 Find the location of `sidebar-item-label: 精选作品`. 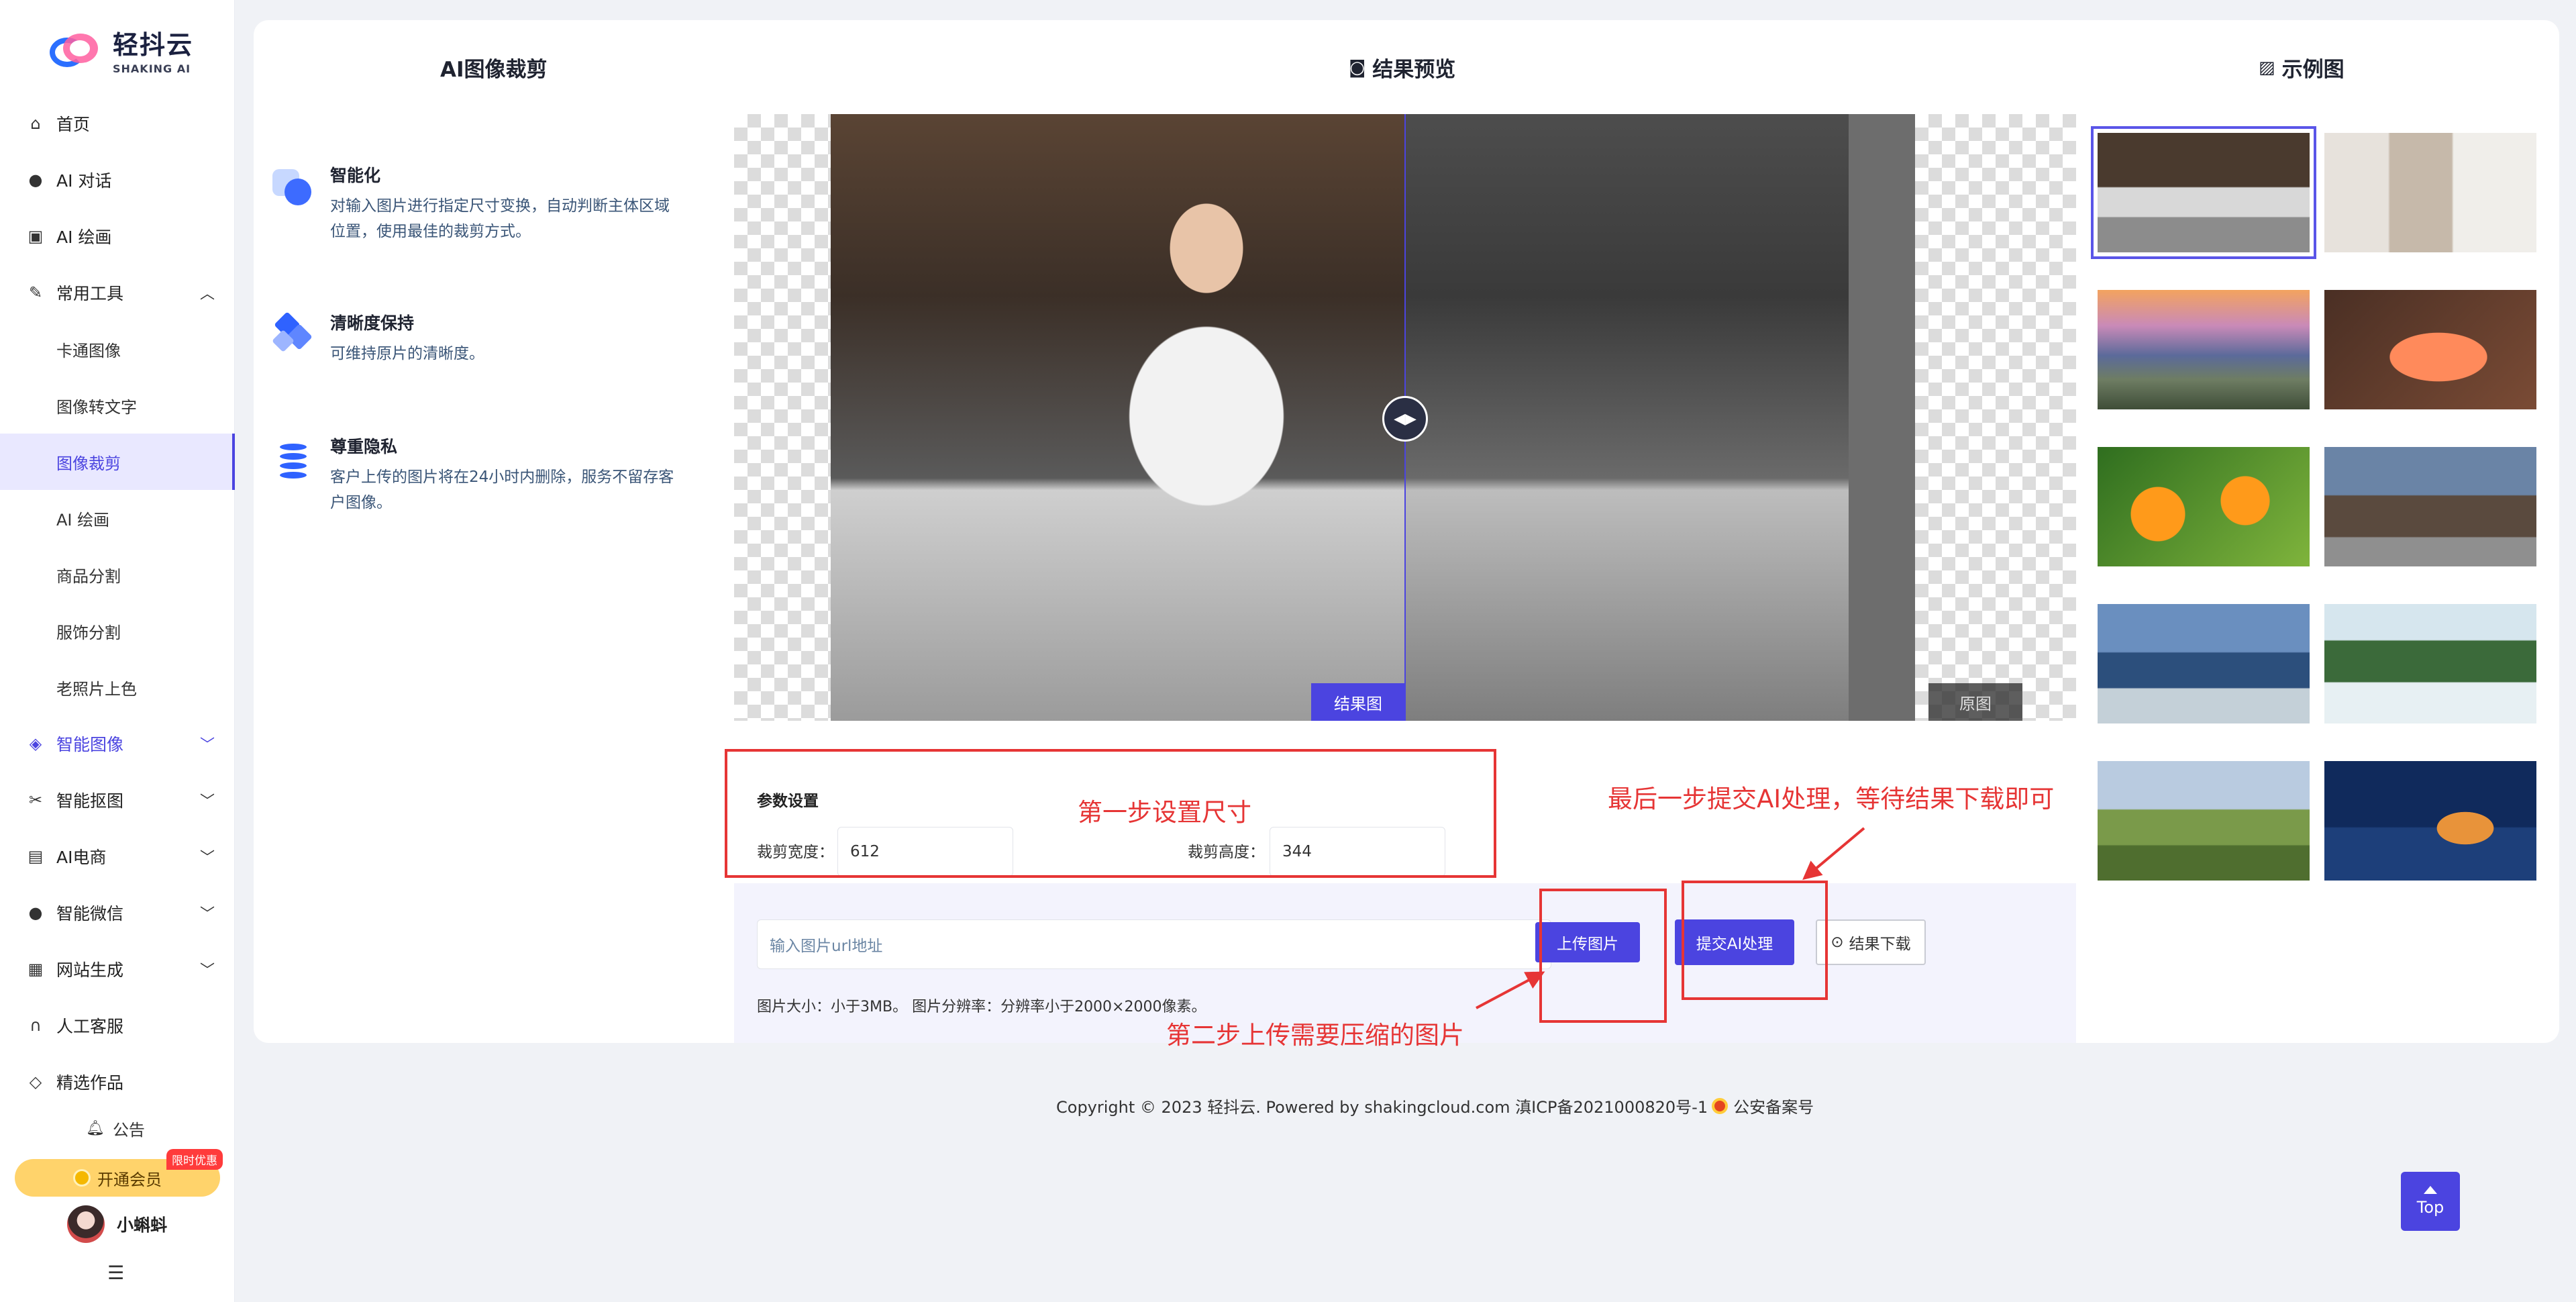

sidebar-item-label: 精选作品 is located at coordinates (90, 1083).